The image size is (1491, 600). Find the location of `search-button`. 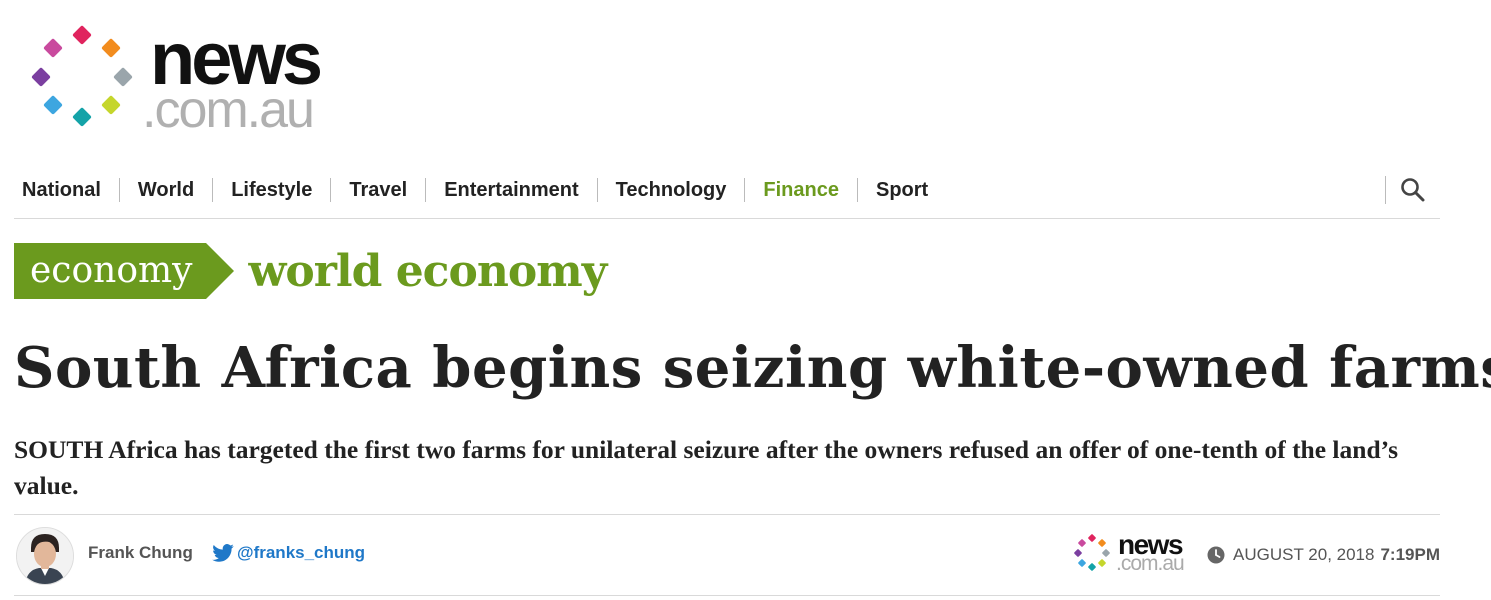

search-button is located at coordinates (1405, 190).